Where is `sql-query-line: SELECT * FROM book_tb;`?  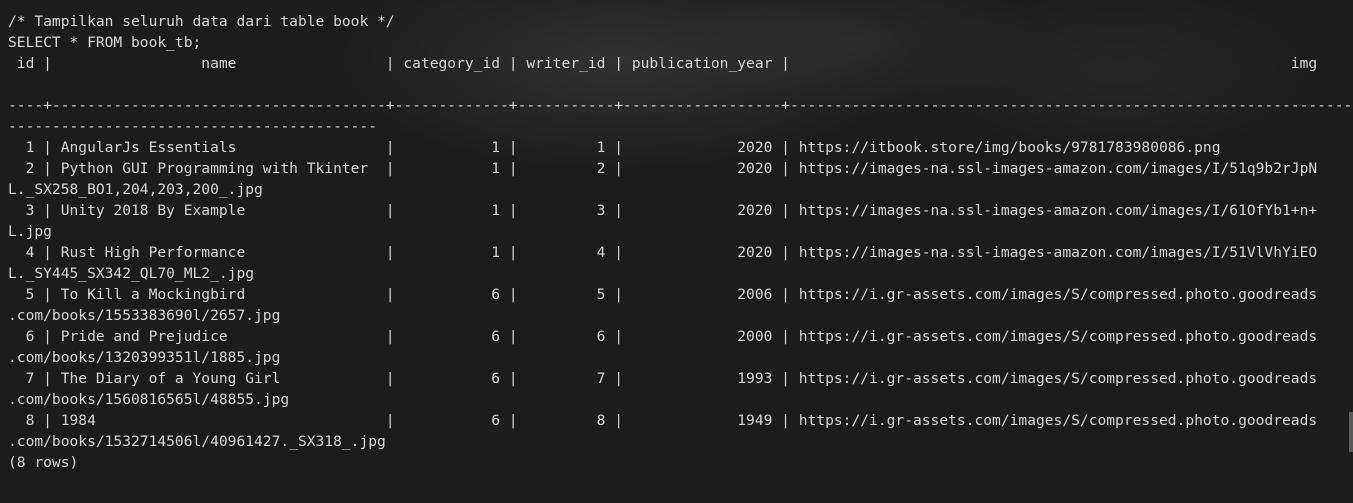
sql-query-line: SELECT * FROM book_tb; is located at coordinates (105, 42).